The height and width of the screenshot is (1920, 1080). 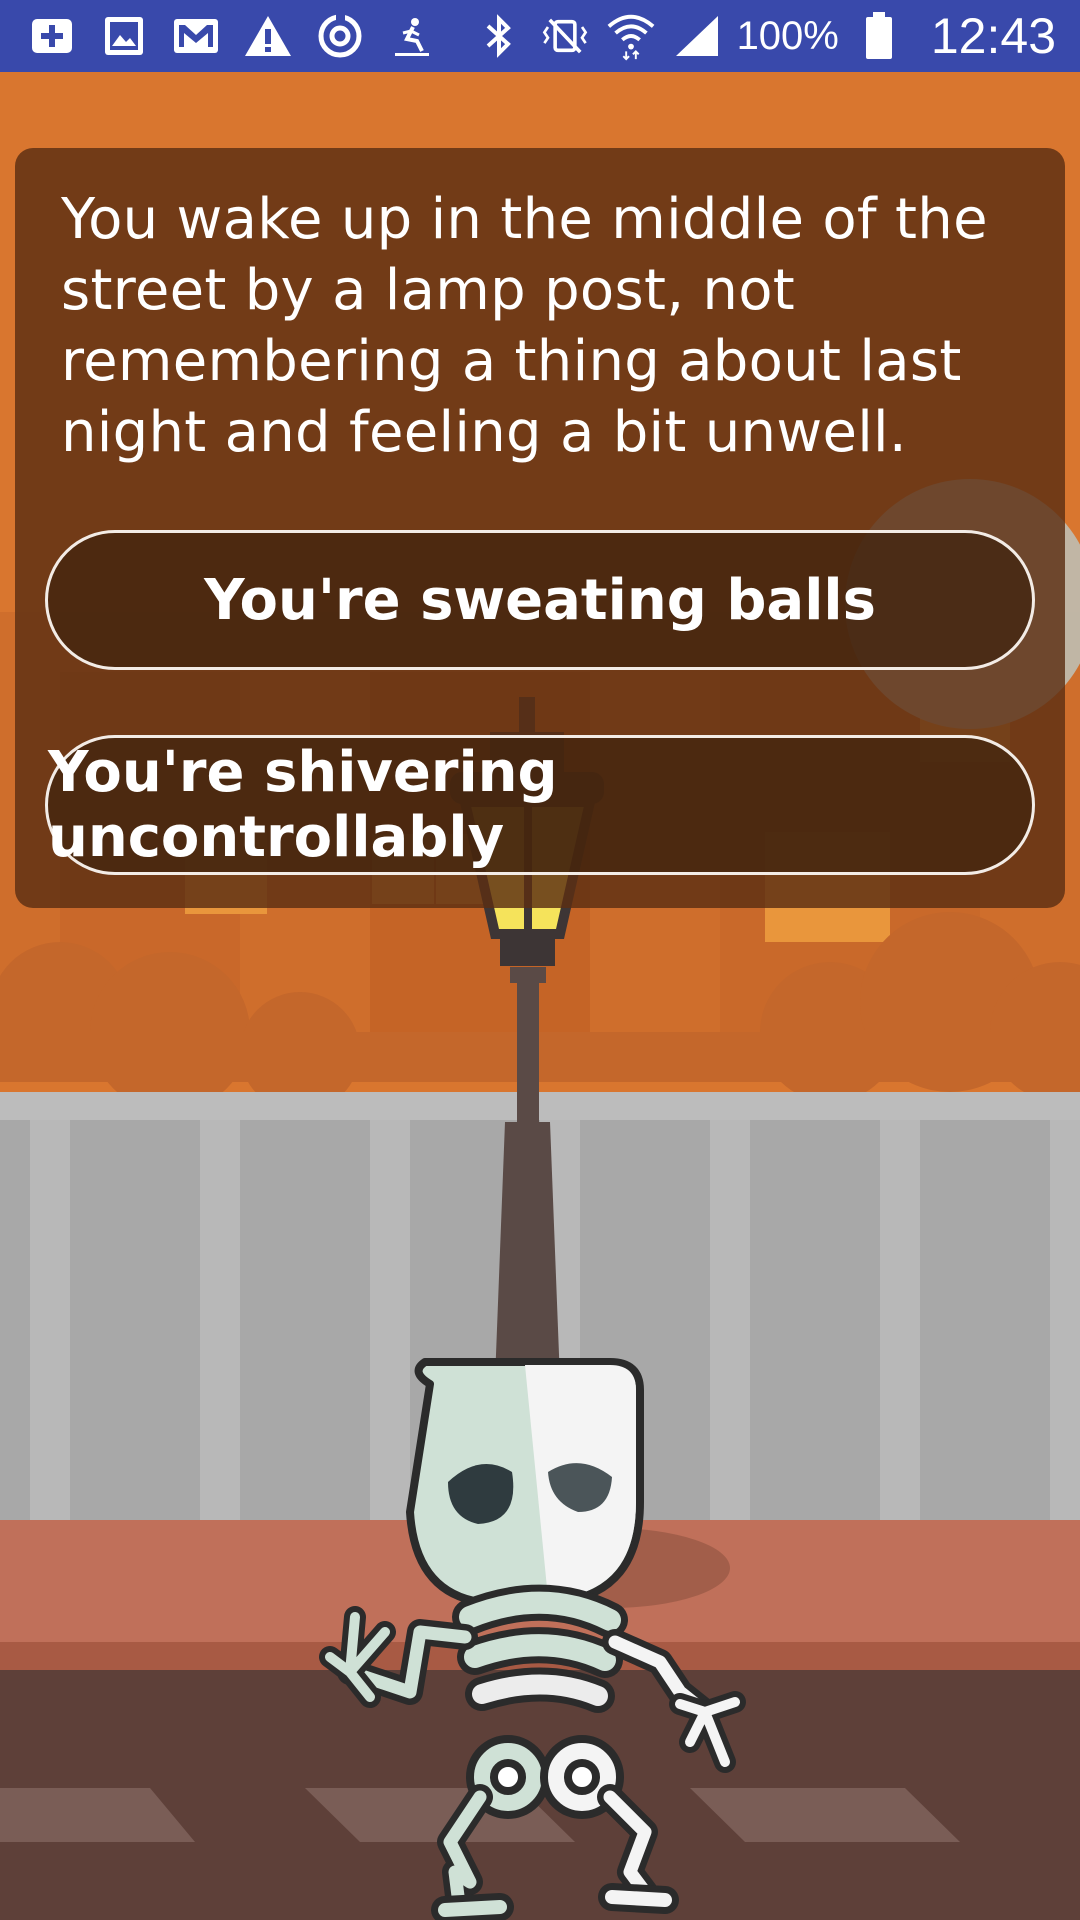 What do you see at coordinates (340, 36) in the screenshot?
I see `sync-icon` at bounding box center [340, 36].